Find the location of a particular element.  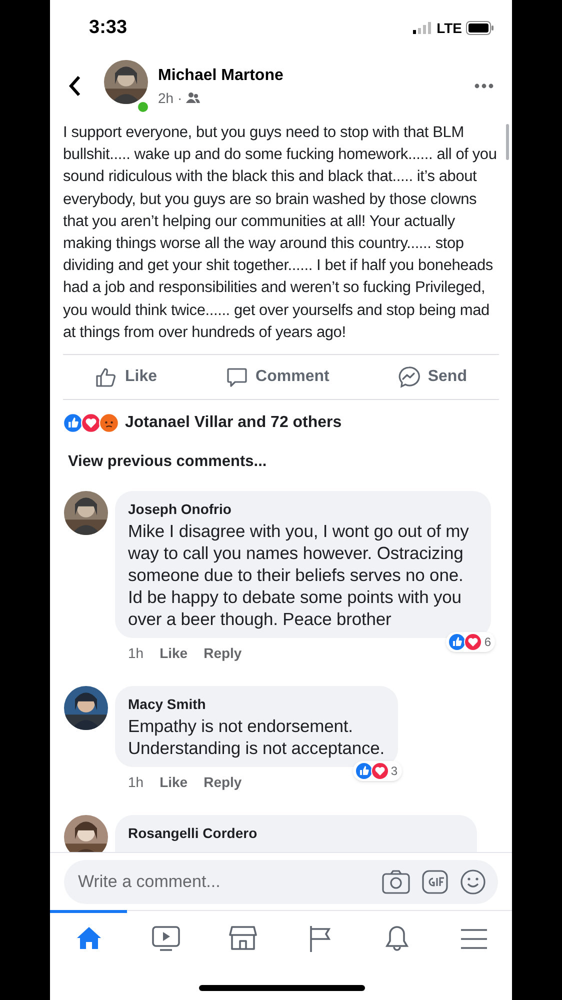

like-icon is located at coordinates (106, 377).